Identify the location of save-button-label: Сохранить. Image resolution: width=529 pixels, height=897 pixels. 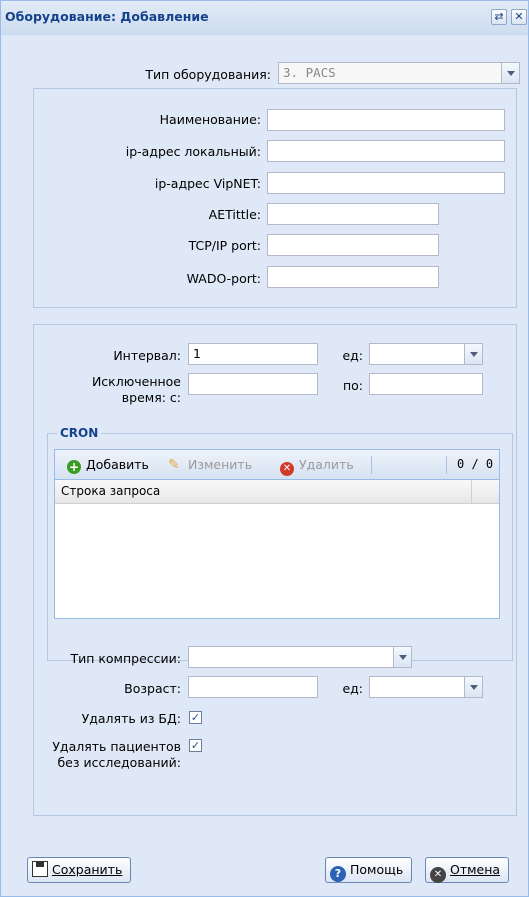
(87, 869).